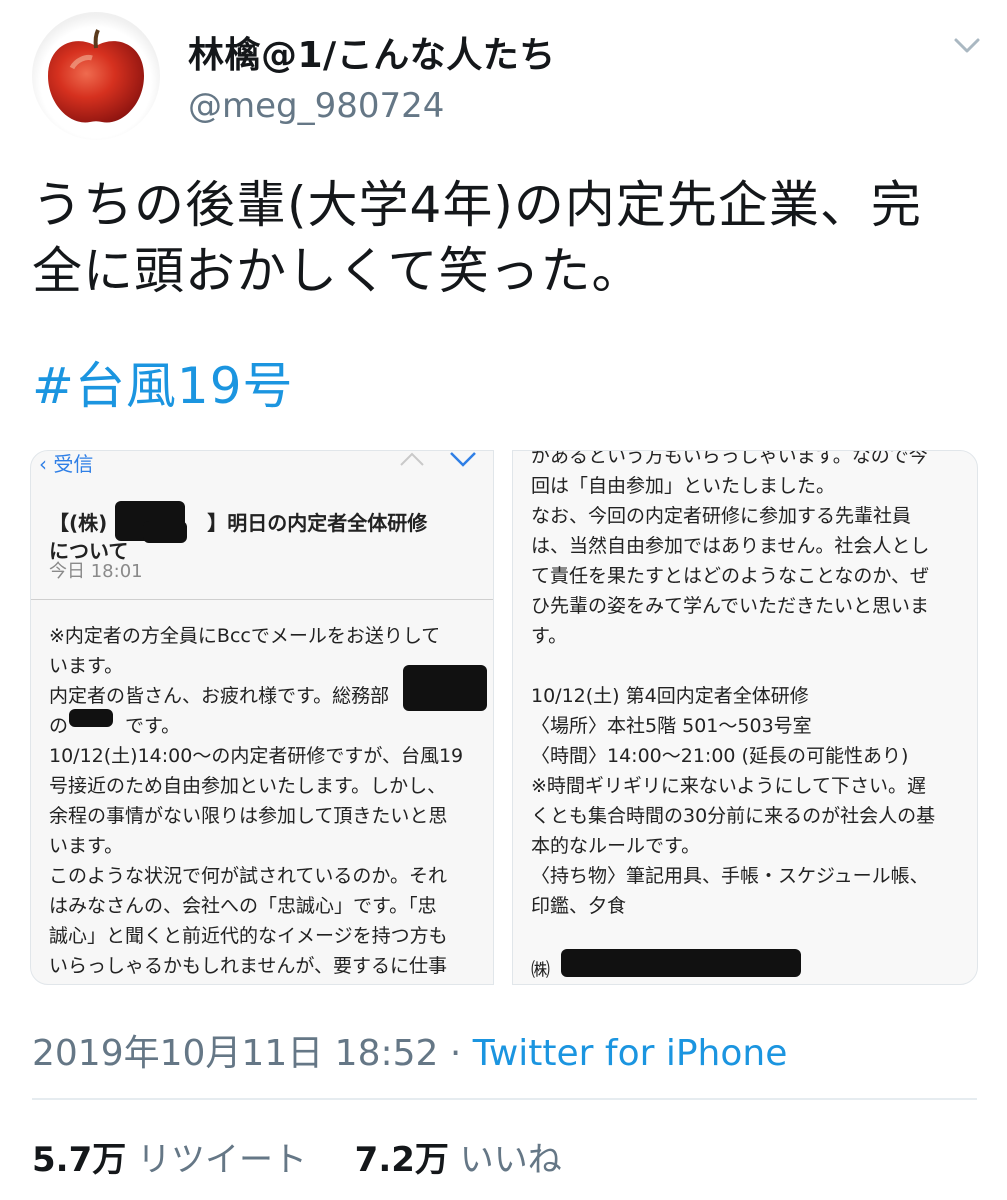  Describe the element at coordinates (730, 546) in the screenshot. I see `mail-body-line: は、当然自由参加ではありません。社会人とし` at that location.